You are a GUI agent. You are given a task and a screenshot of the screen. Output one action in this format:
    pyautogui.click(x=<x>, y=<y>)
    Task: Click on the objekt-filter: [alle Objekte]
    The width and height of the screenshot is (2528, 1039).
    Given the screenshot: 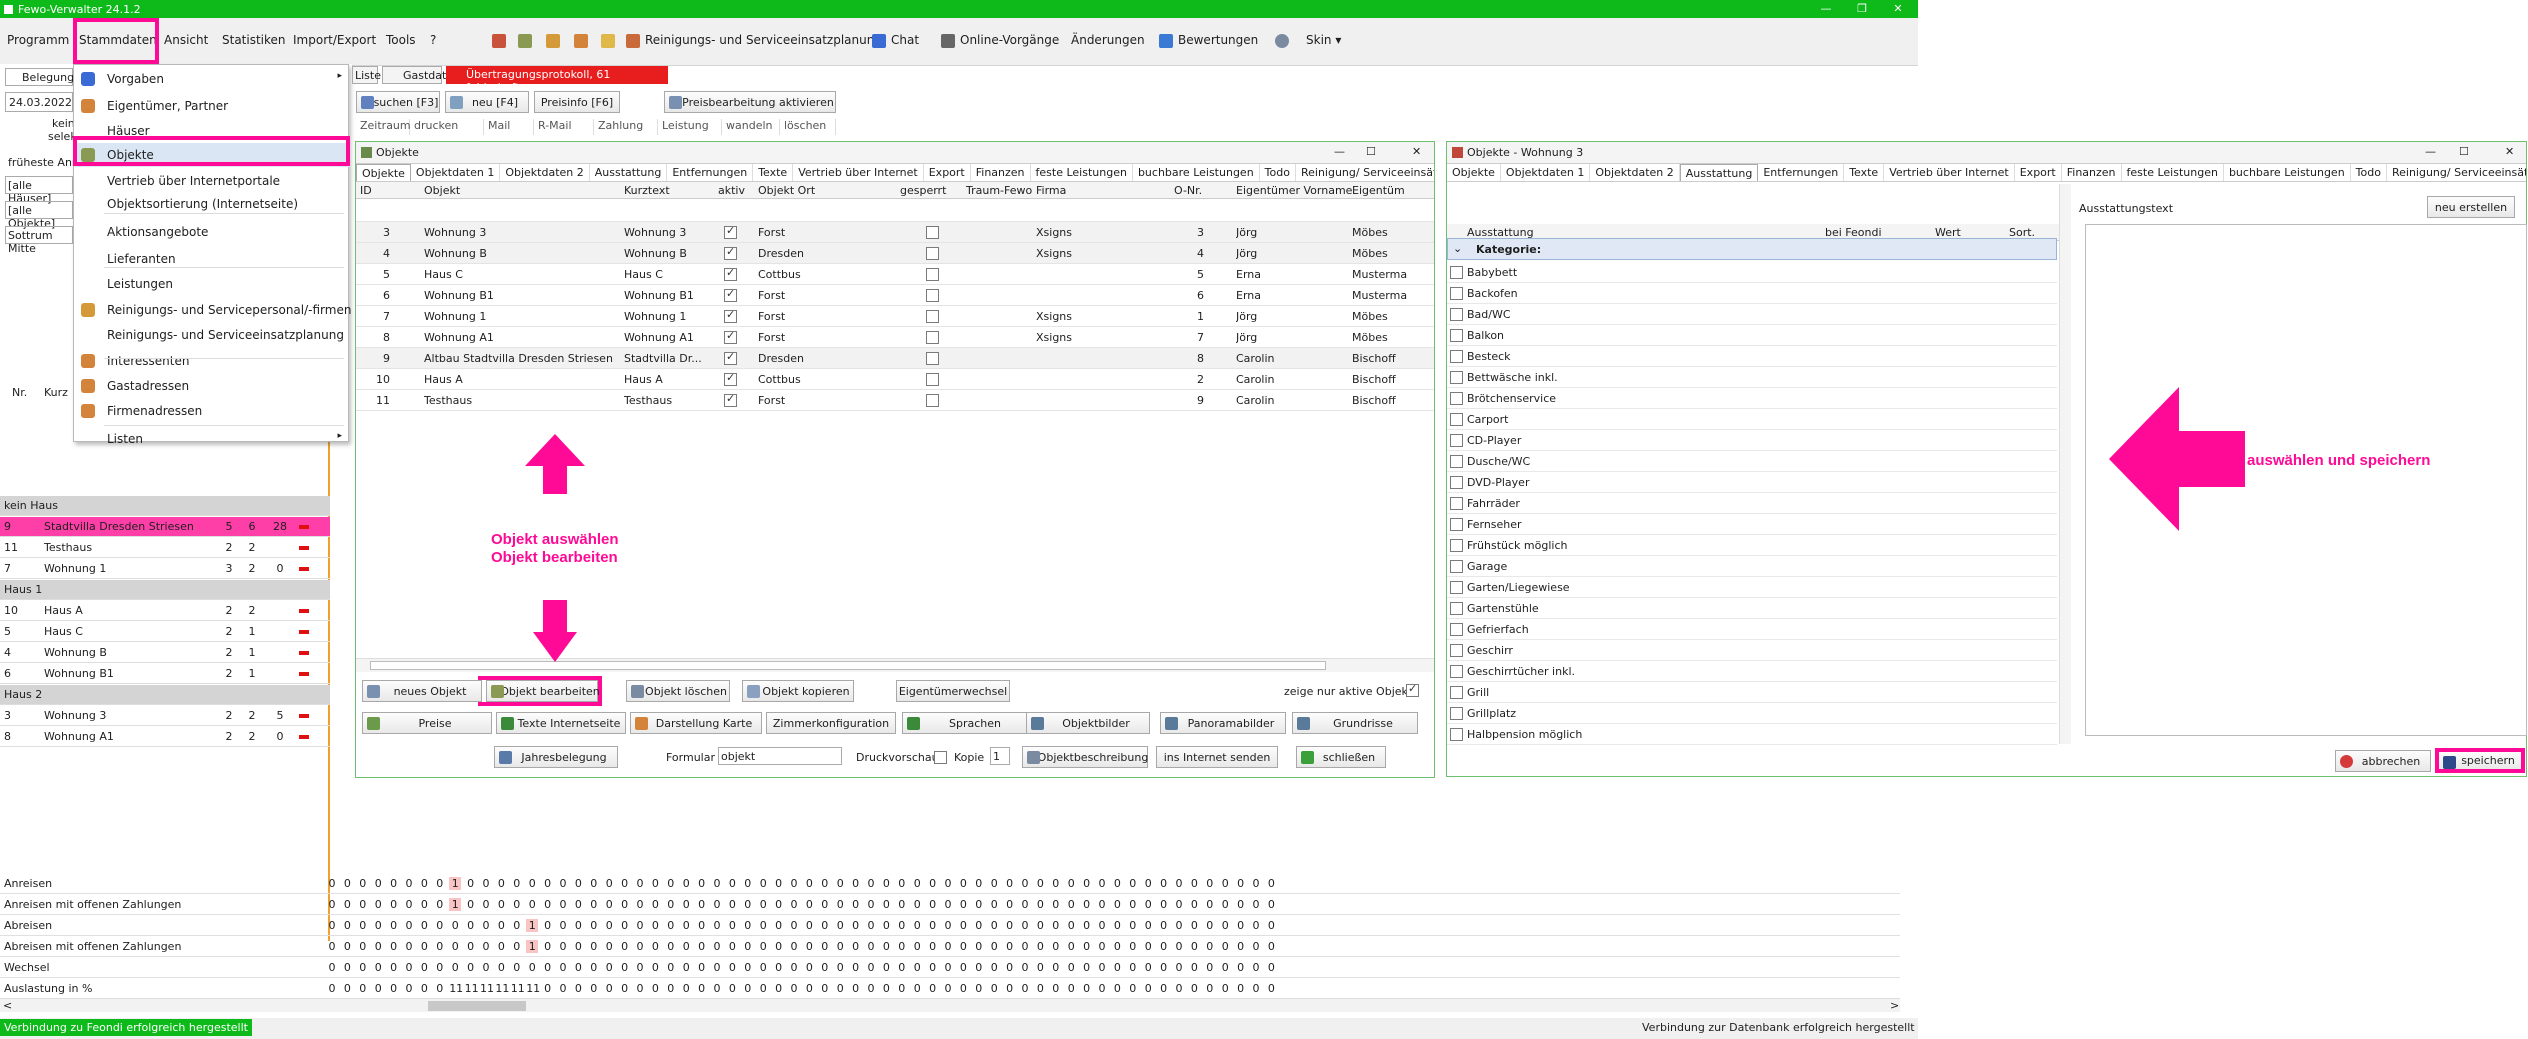 What is the action you would take?
    pyautogui.click(x=39, y=215)
    